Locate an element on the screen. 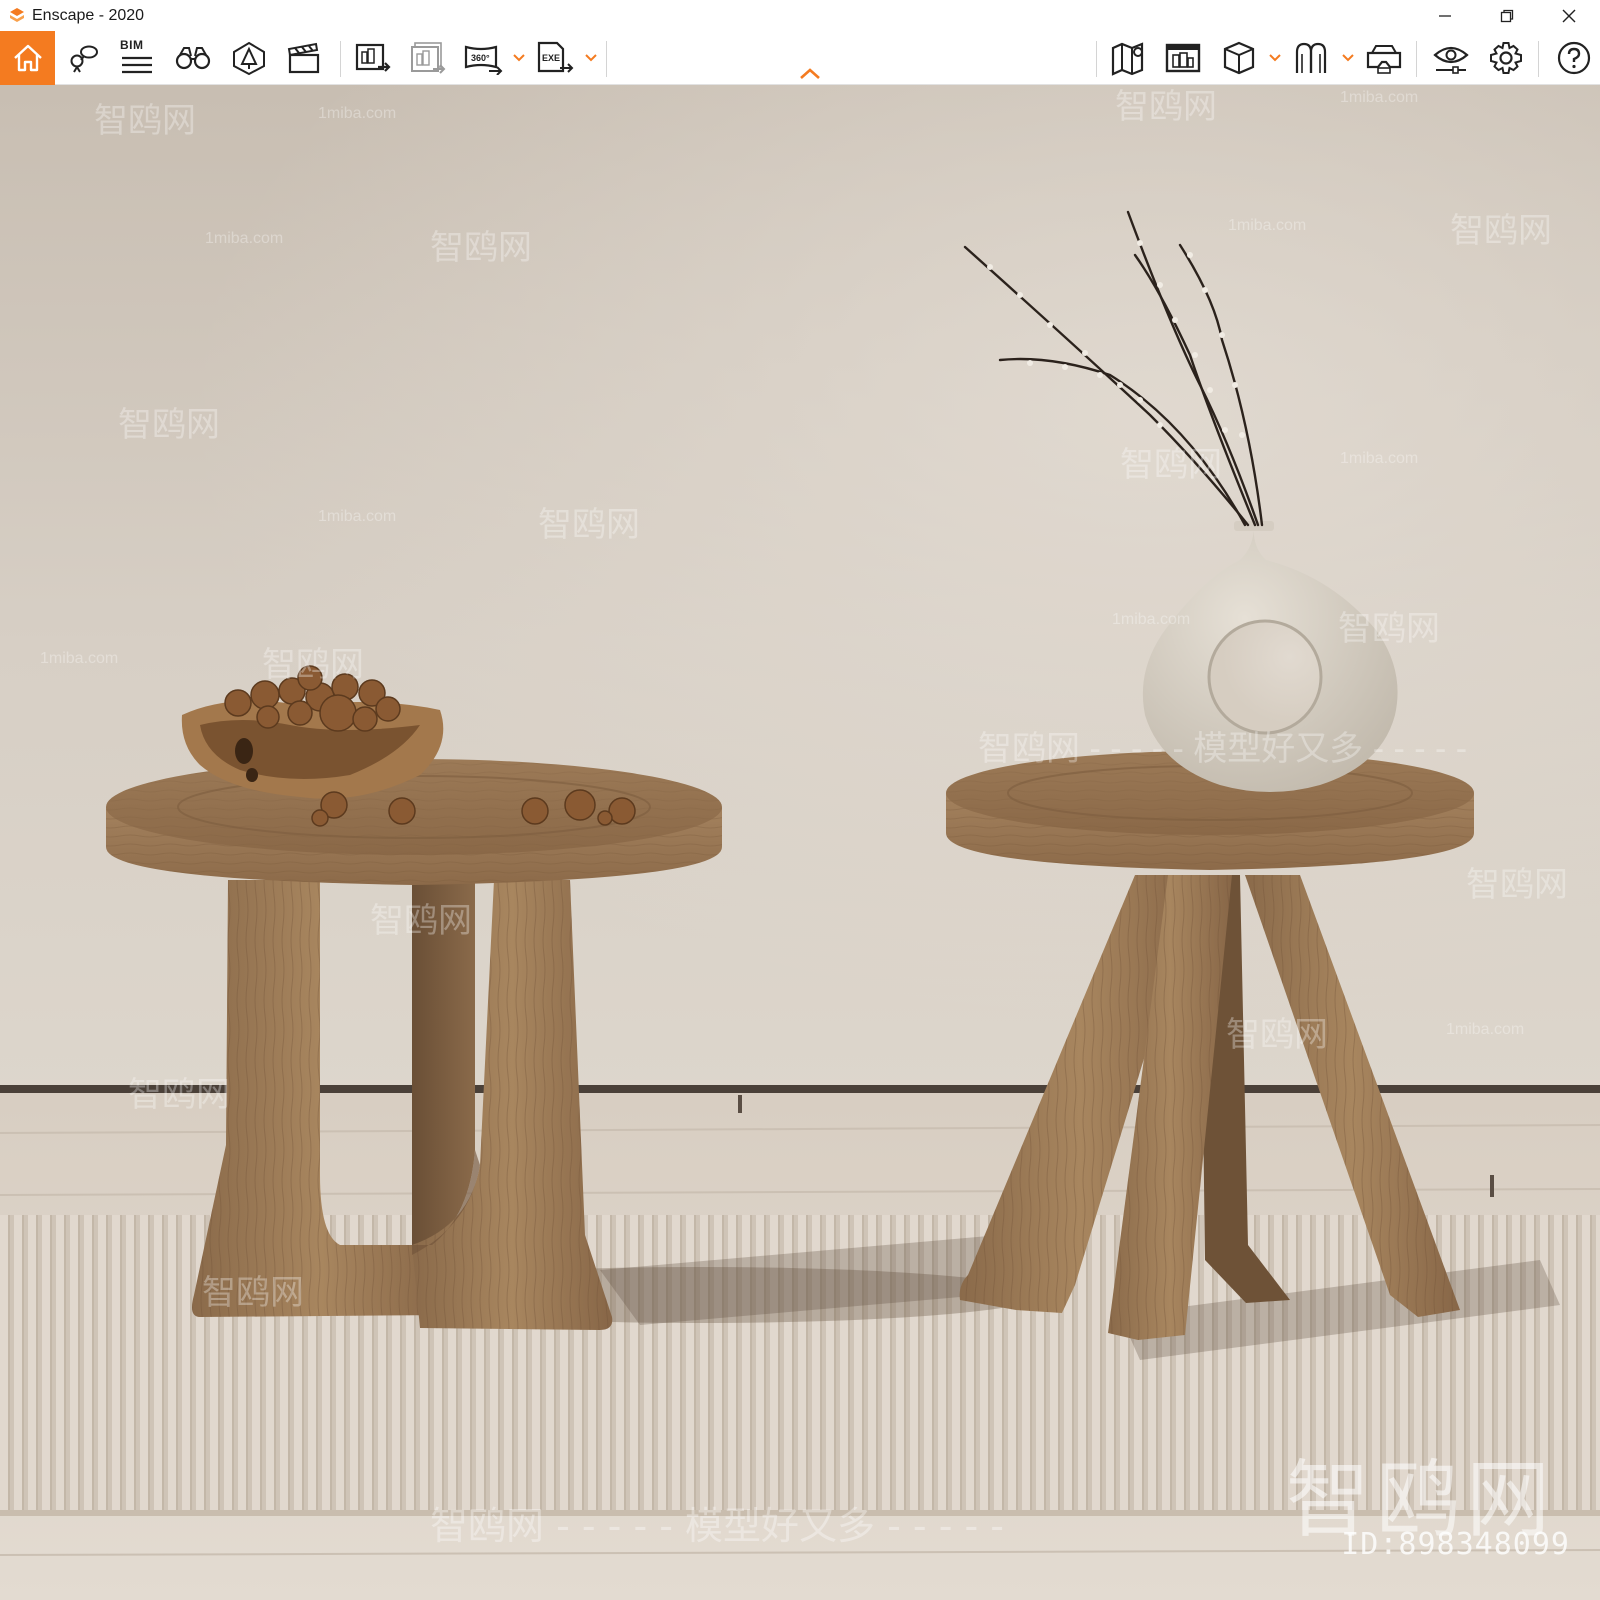  binoculars-icon is located at coordinates (193, 58).